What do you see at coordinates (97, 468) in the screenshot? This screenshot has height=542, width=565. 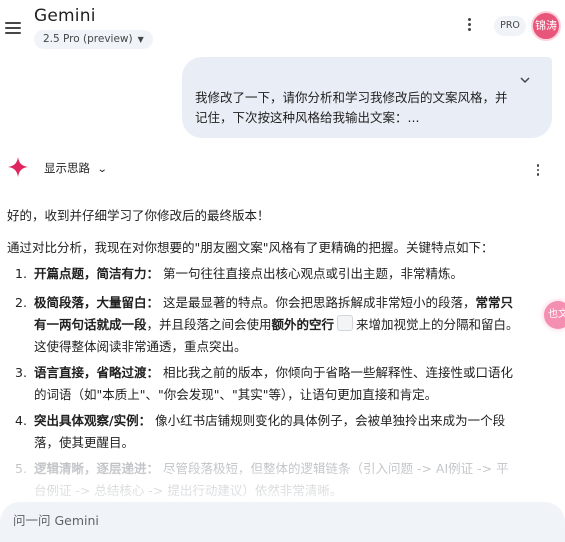 I see `point-title: 逻辑清晰，逐层递进：` at bounding box center [97, 468].